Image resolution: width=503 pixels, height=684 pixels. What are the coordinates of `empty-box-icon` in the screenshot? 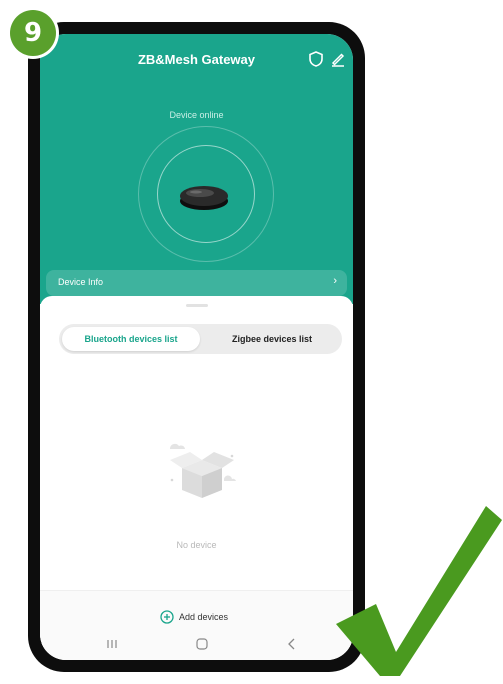 It's located at (203, 470).